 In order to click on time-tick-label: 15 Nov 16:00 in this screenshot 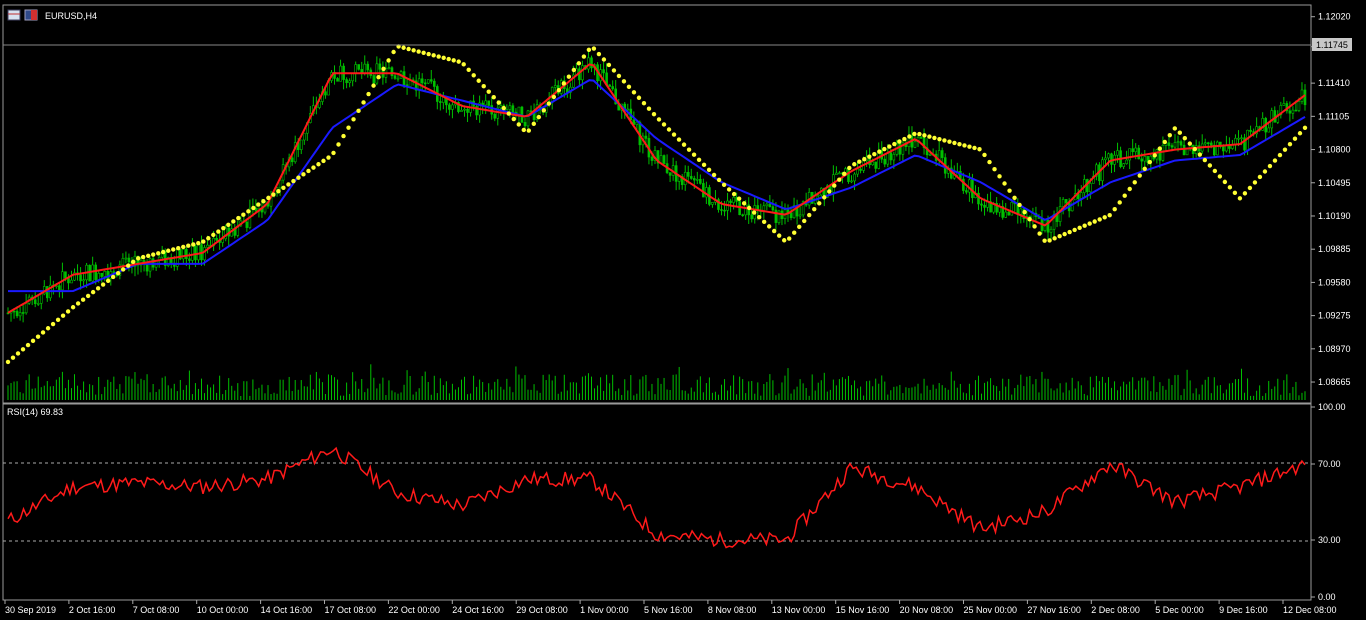, I will do `click(863, 610)`.